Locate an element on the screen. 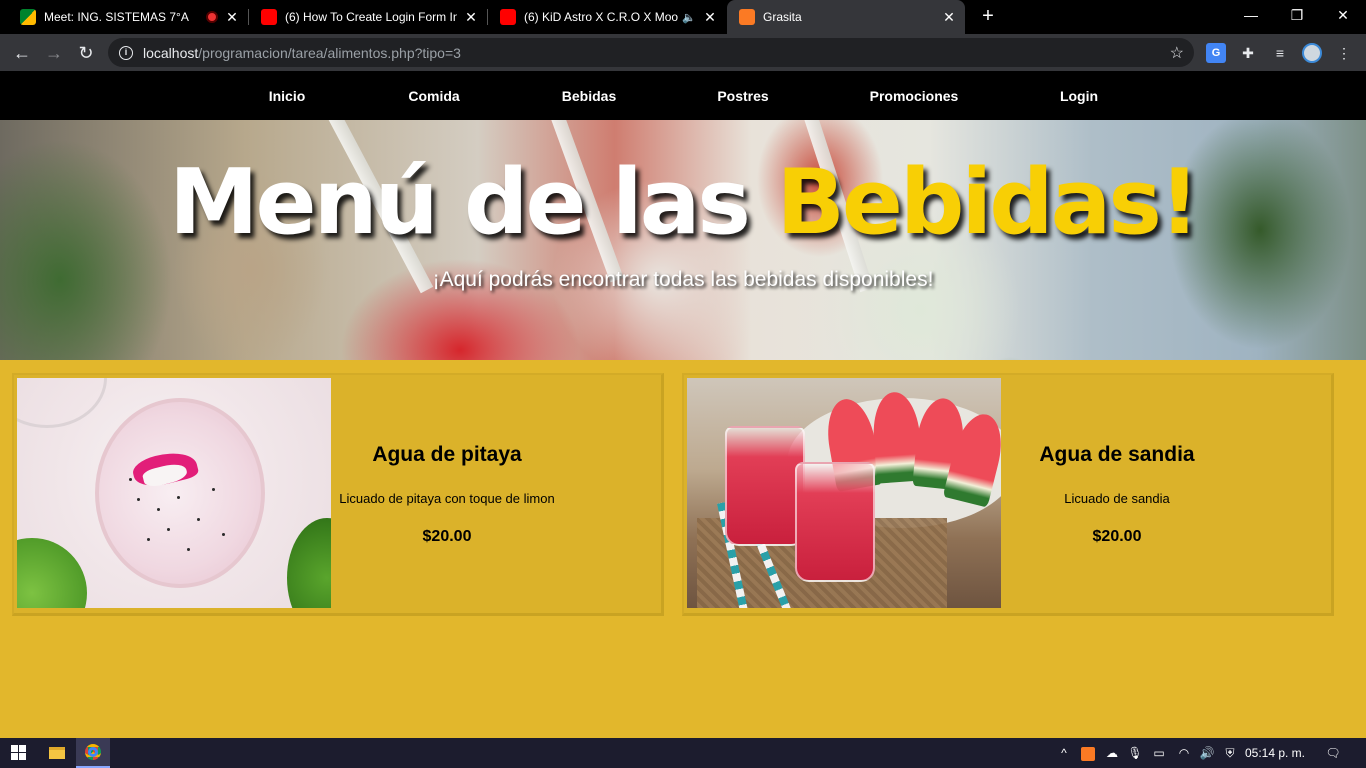 Image resolution: width=1366 pixels, height=768 pixels. product-description: Licuado de sandia is located at coordinates (1117, 498).